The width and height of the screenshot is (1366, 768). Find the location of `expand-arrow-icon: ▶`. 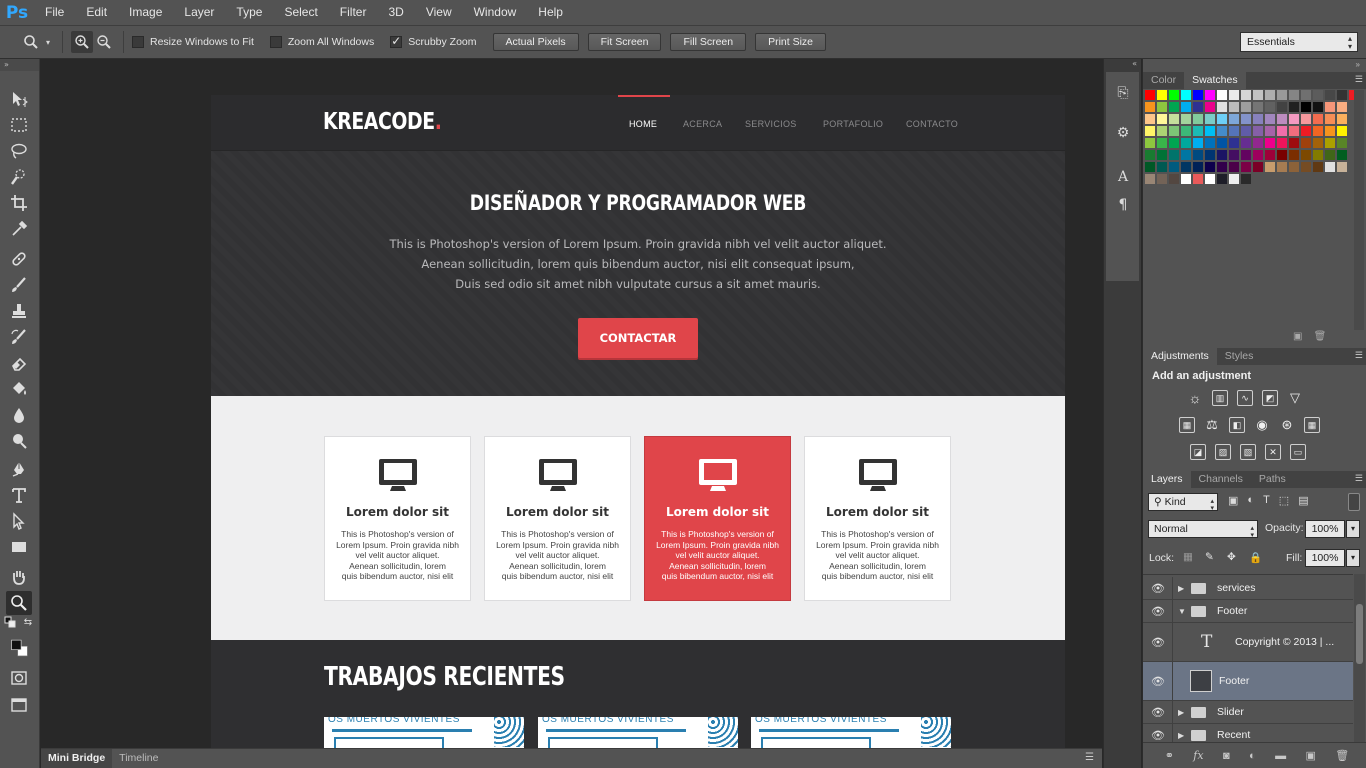

expand-arrow-icon: ▶ is located at coordinates (1181, 588).